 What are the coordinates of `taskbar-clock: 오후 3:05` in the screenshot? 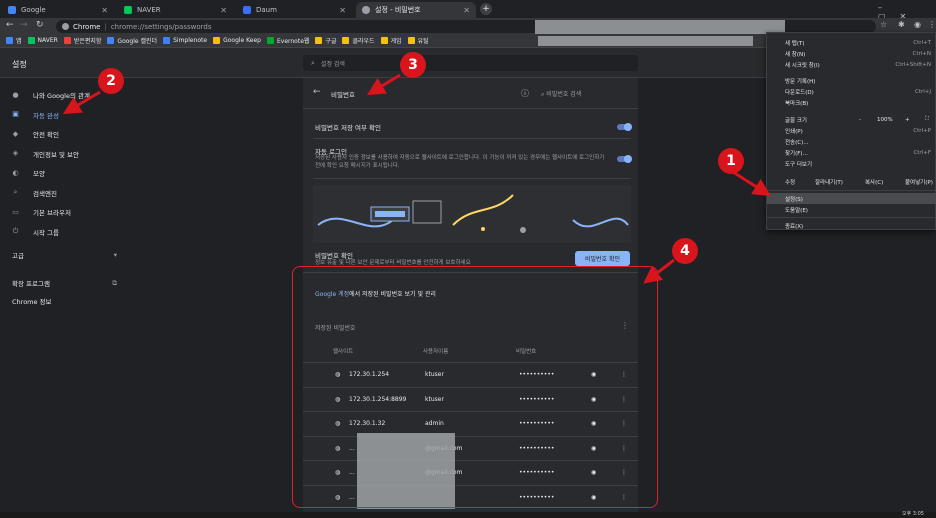 It's located at (912, 514).